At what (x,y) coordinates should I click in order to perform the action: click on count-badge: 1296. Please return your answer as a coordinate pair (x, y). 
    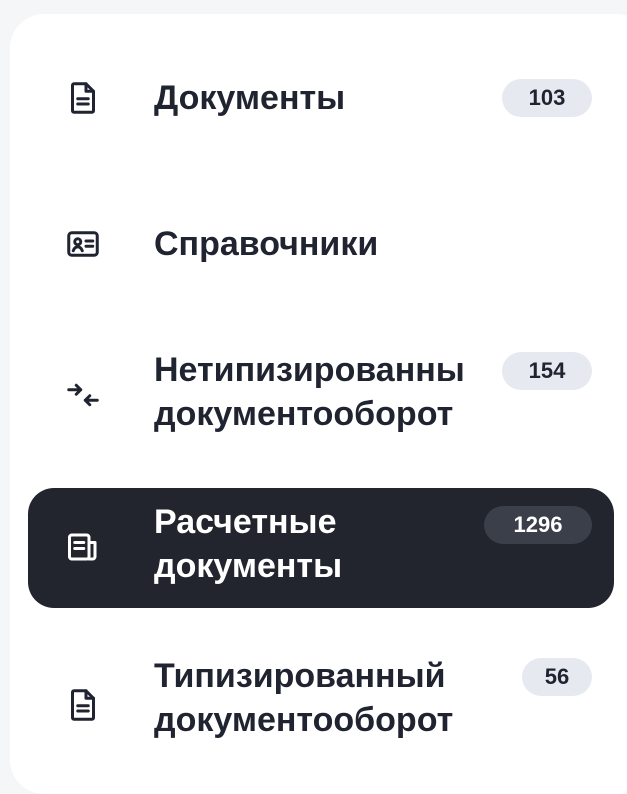
    Looking at the image, I should click on (538, 525).